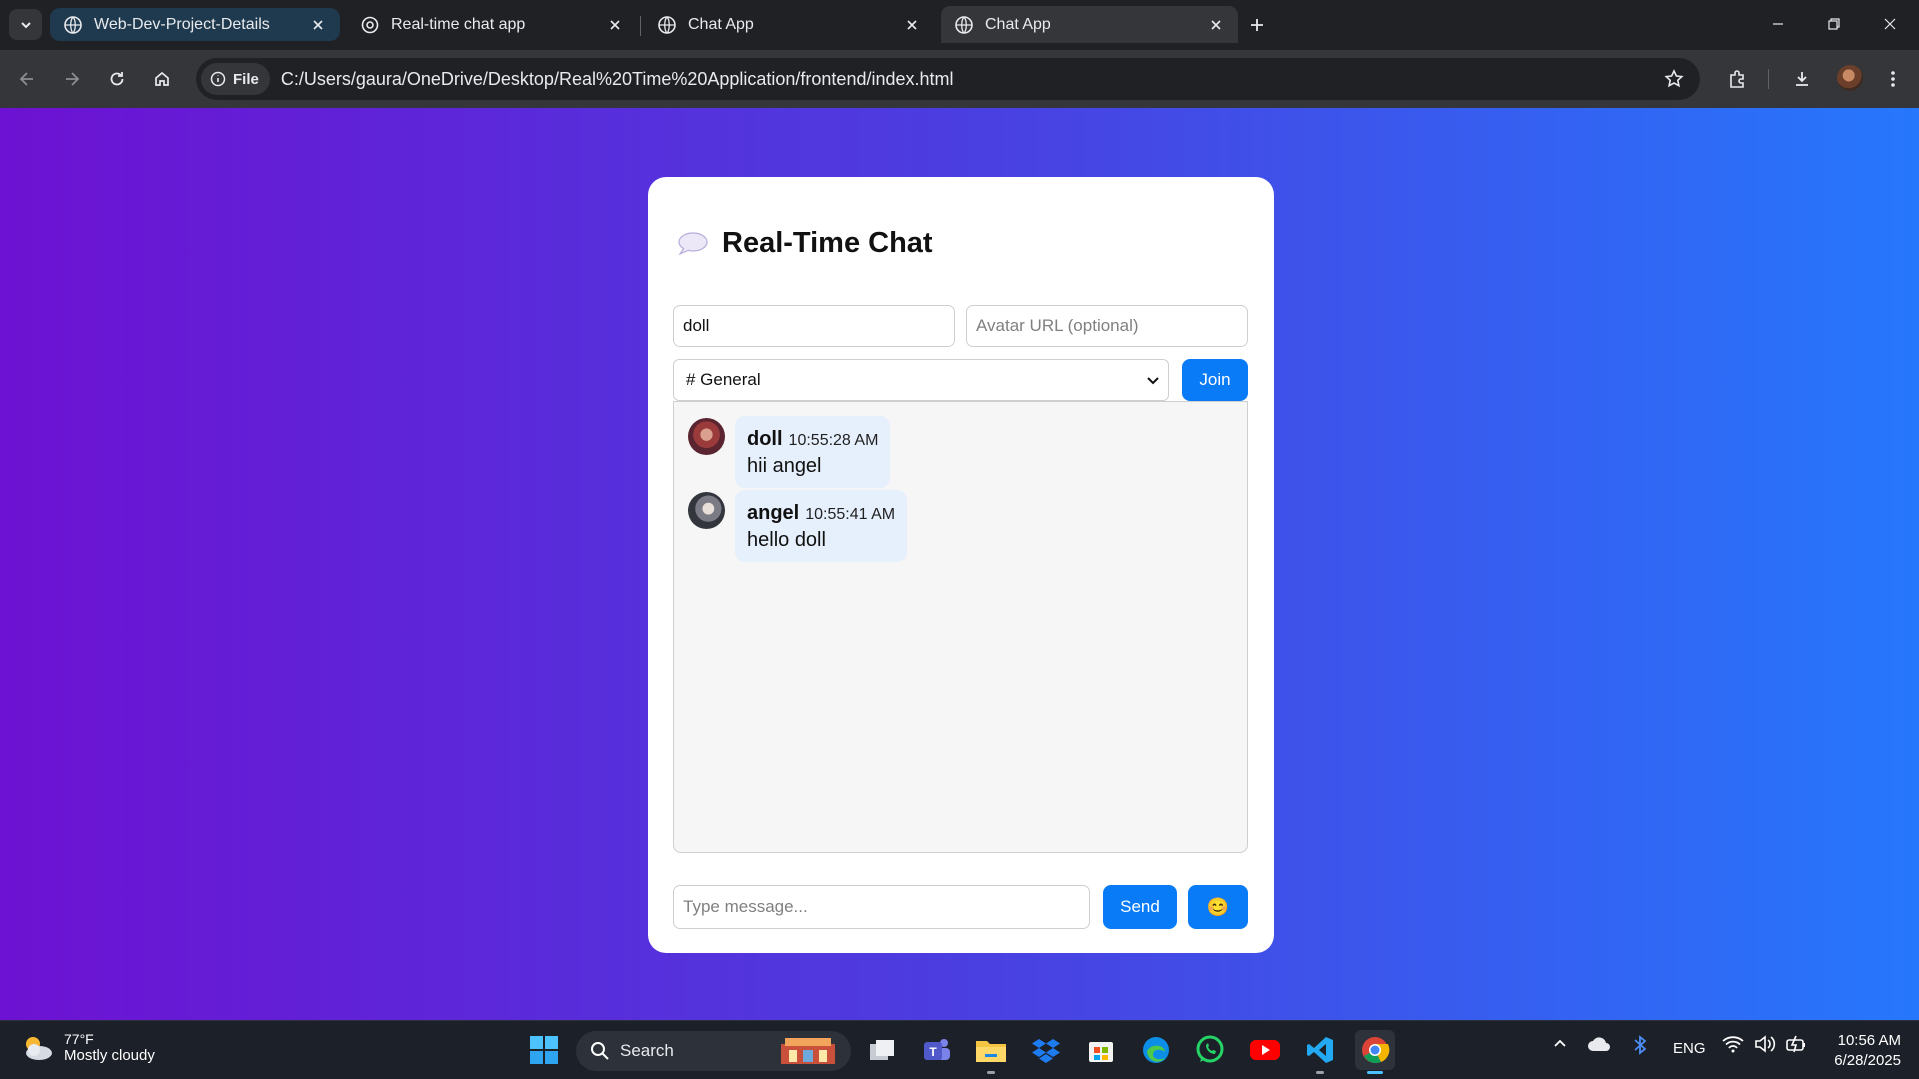 This screenshot has height=1079, width=1919. Describe the element at coordinates (1018, 24) in the screenshot. I see `tab-title: Chat App` at that location.